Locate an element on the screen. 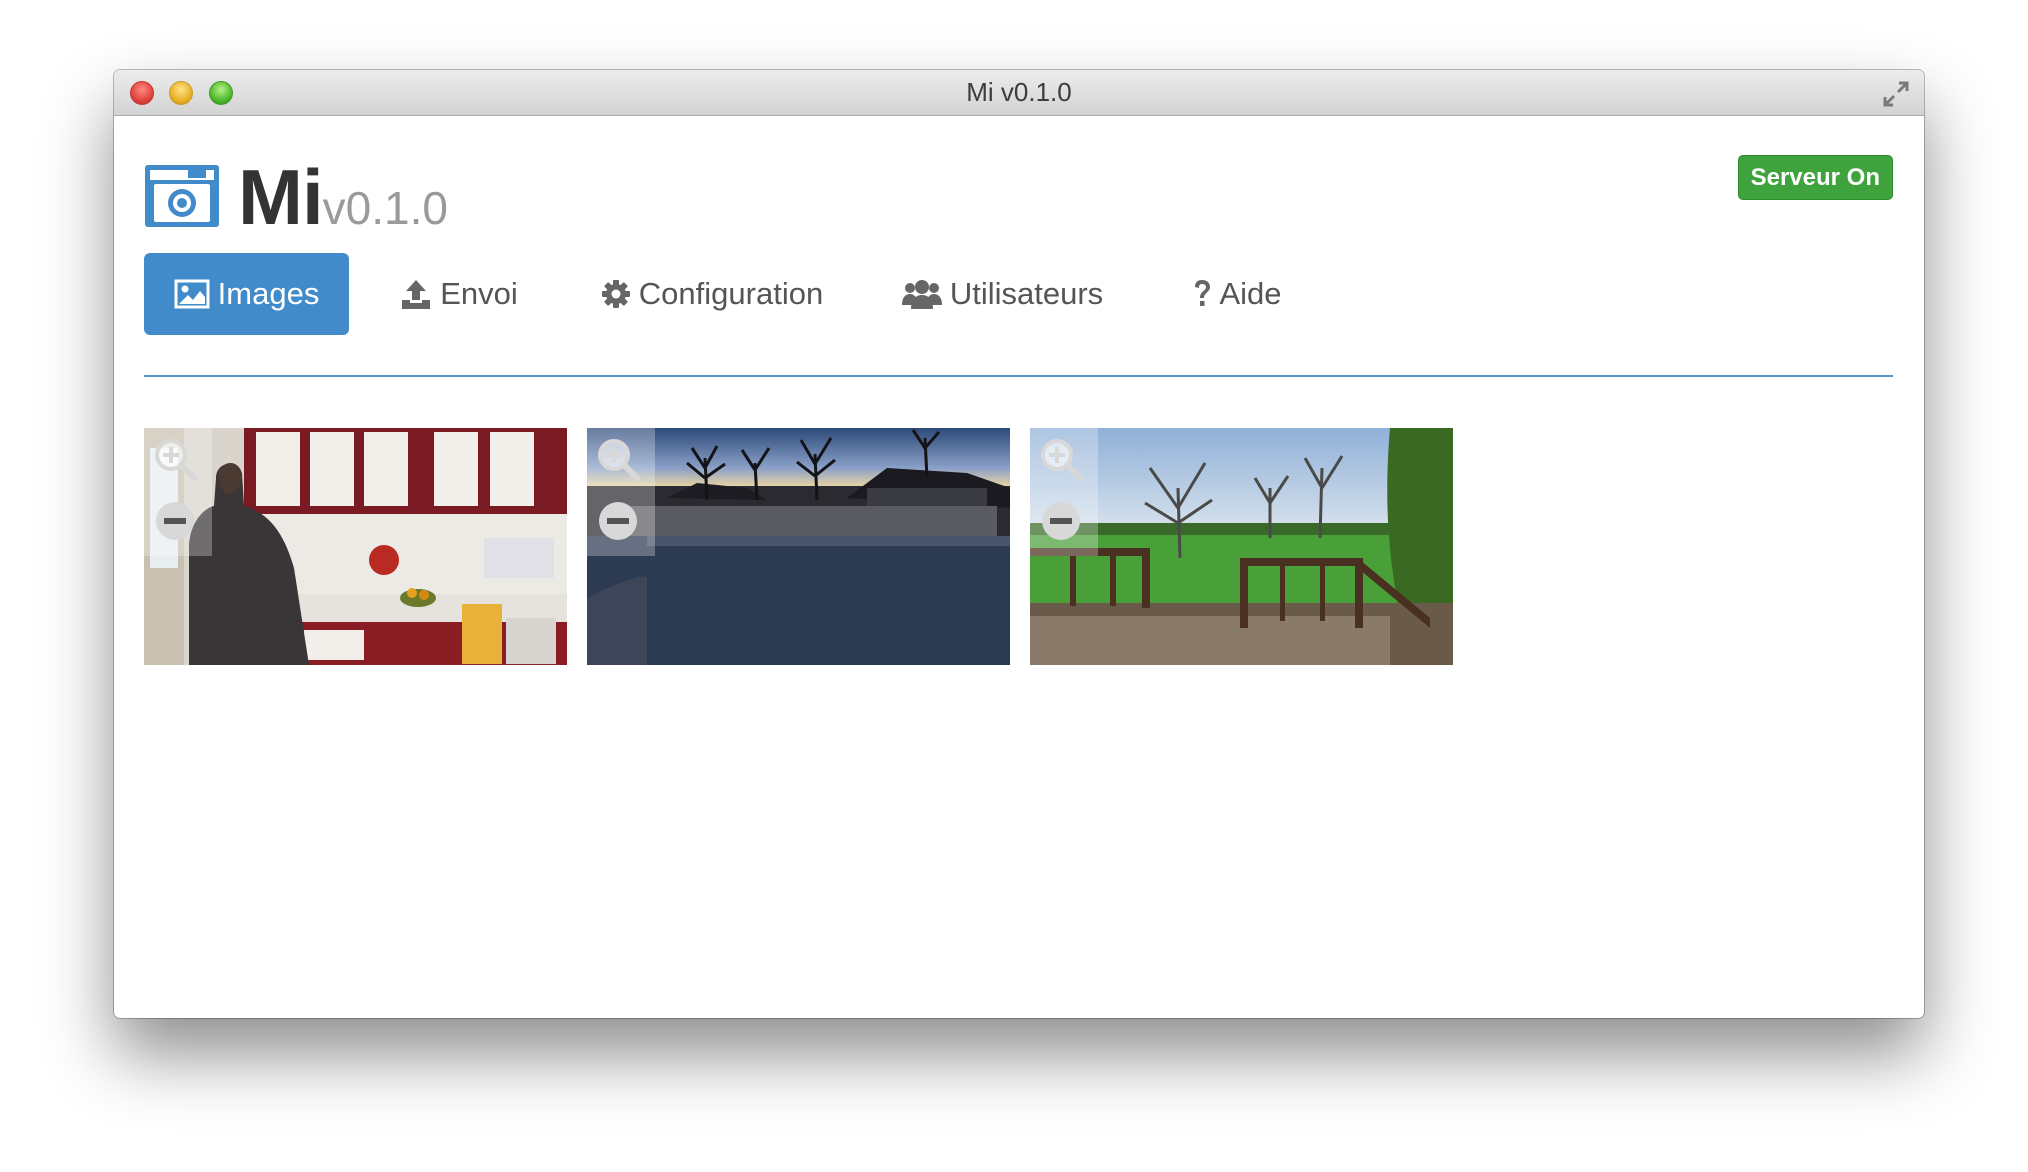 The image size is (2028, 1172). tab-label: Aide is located at coordinates (1250, 293).